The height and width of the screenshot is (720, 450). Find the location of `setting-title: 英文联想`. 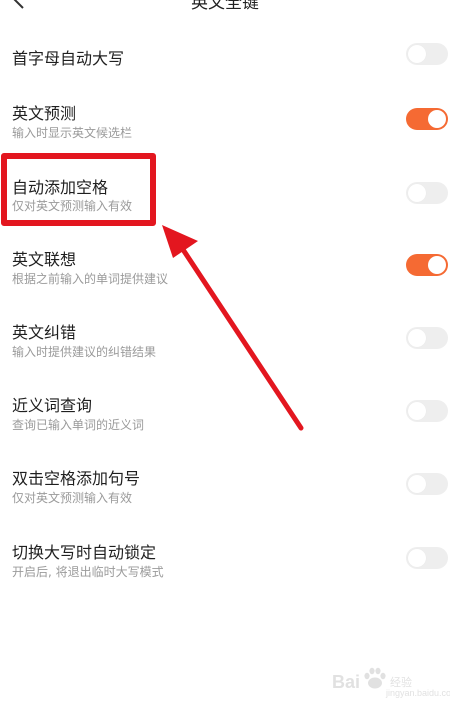

setting-title: 英文联想 is located at coordinates (44, 259).